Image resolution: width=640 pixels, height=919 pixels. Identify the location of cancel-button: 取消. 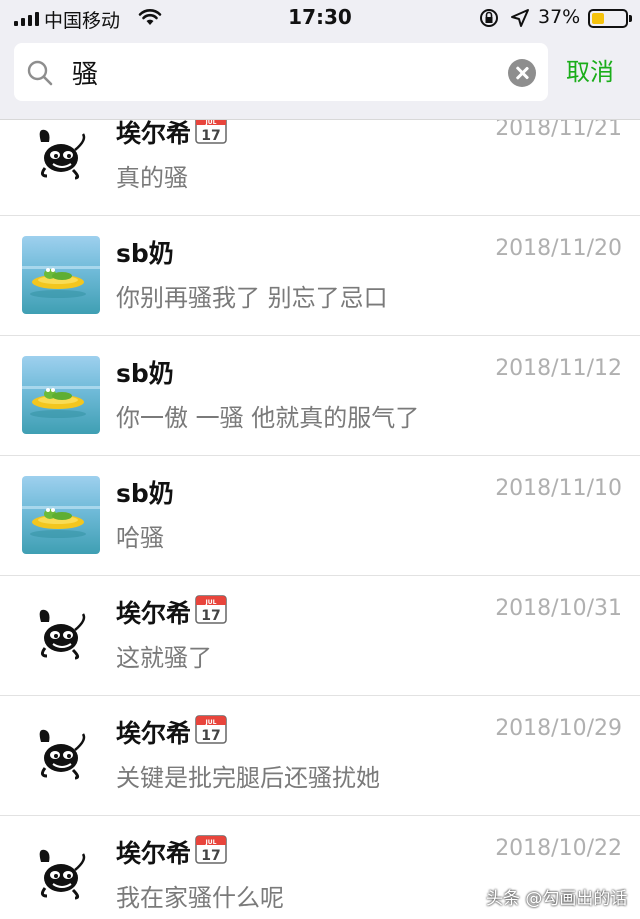
(590, 69).